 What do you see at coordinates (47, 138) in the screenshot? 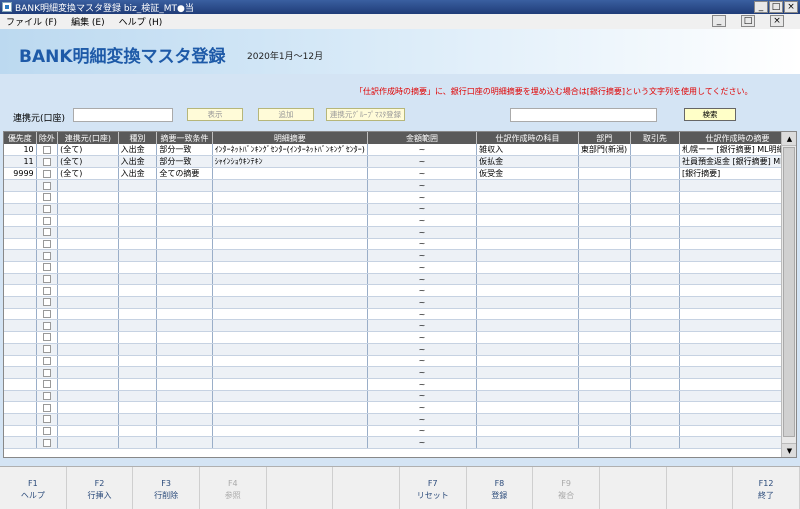
I see `col-exclude: 除外` at bounding box center [47, 138].